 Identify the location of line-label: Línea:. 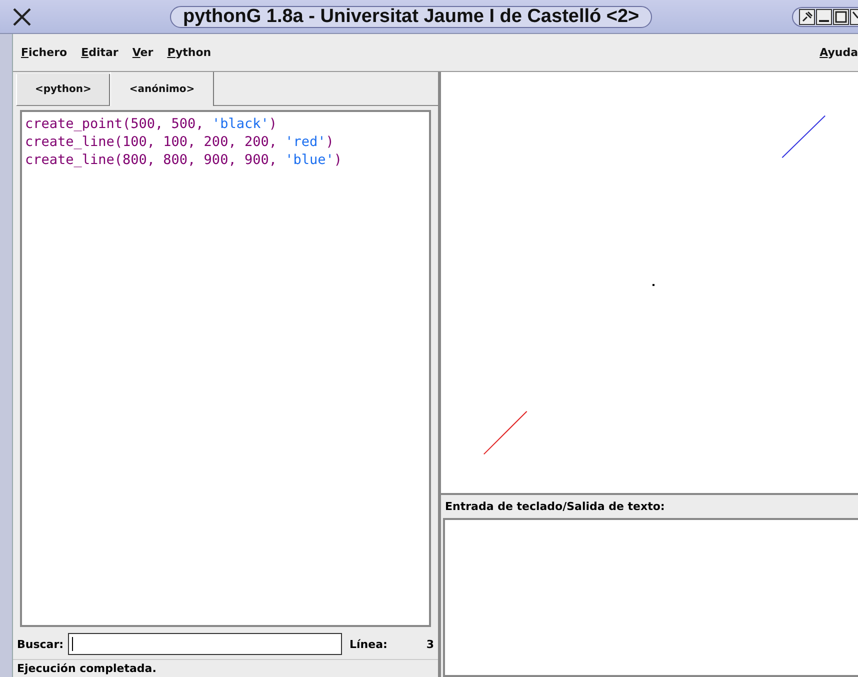
(369, 644).